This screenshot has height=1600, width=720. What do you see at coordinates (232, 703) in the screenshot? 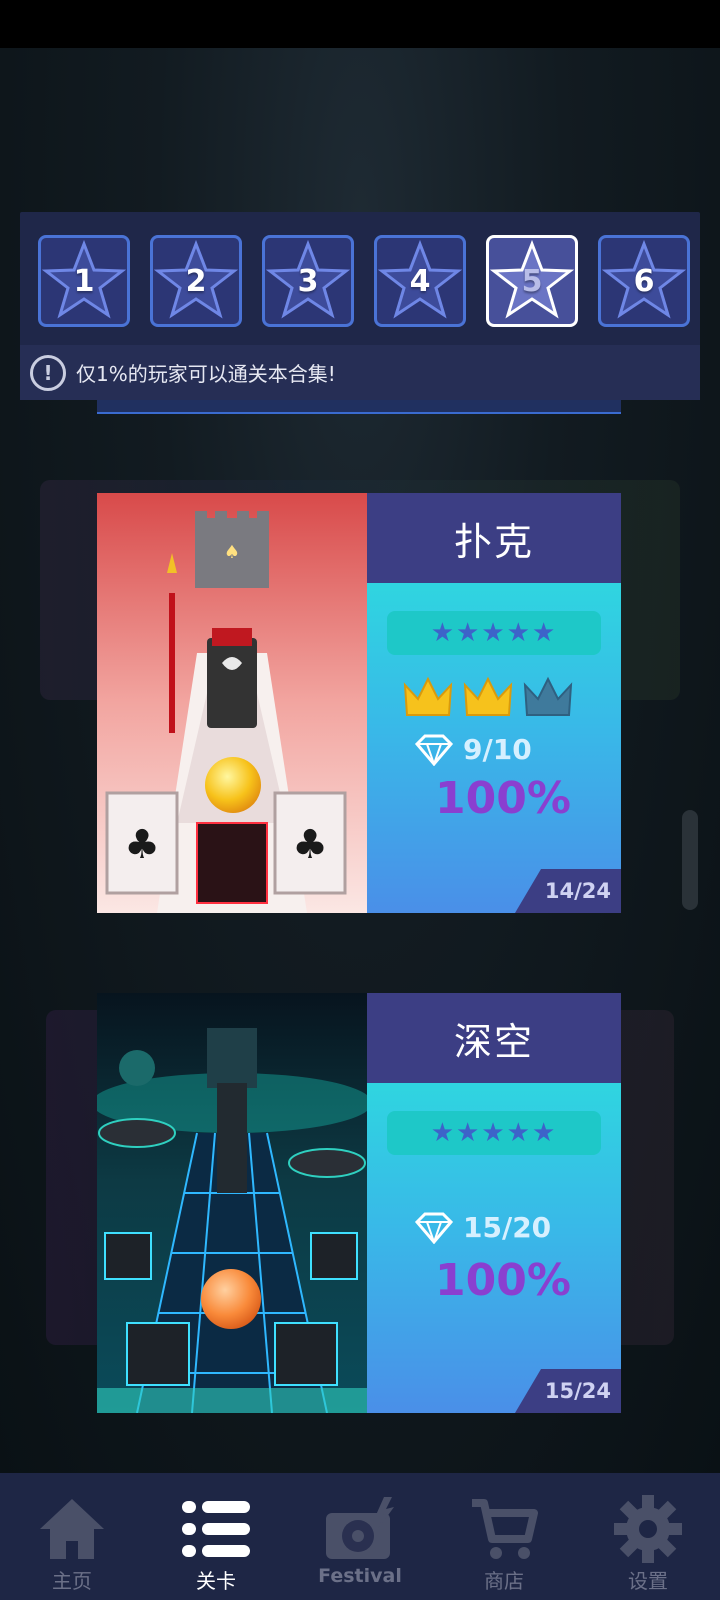
I see `poker-level-art: ♣ ♣ ♠` at bounding box center [232, 703].